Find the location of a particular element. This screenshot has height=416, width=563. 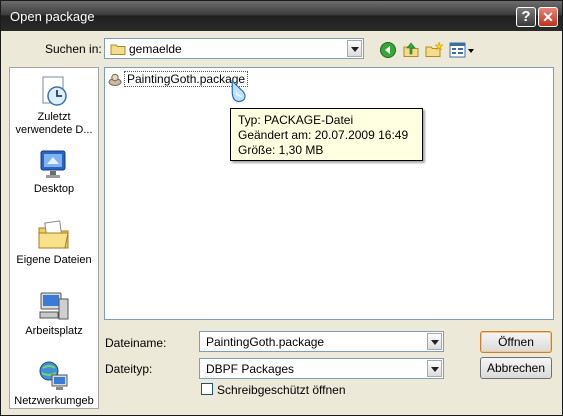

lookin-label: Suchen in: is located at coordinates (73, 49).